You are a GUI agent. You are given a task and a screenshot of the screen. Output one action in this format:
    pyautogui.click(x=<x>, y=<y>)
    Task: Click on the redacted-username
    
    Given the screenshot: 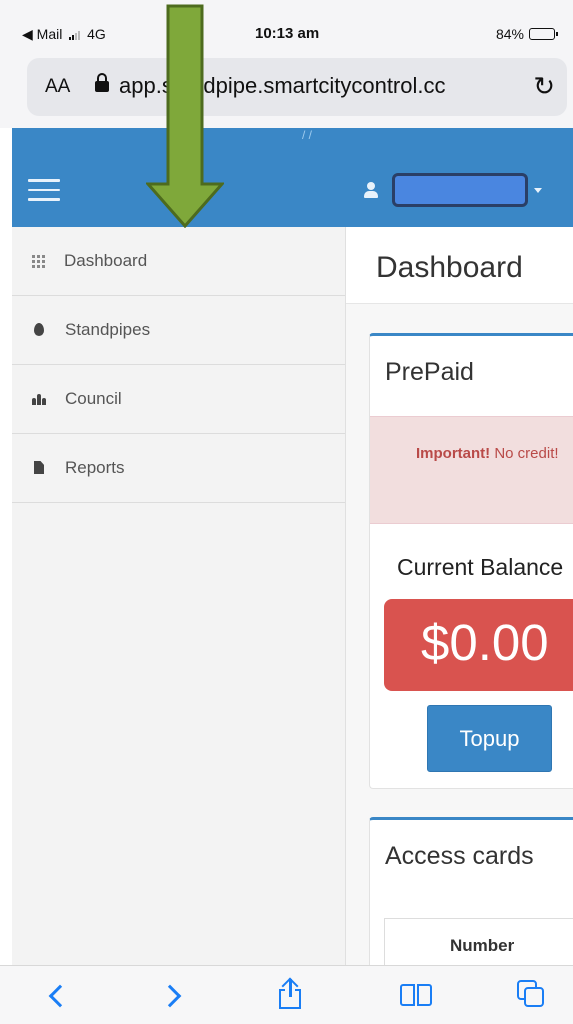 What is the action you would take?
    pyautogui.click(x=460, y=190)
    